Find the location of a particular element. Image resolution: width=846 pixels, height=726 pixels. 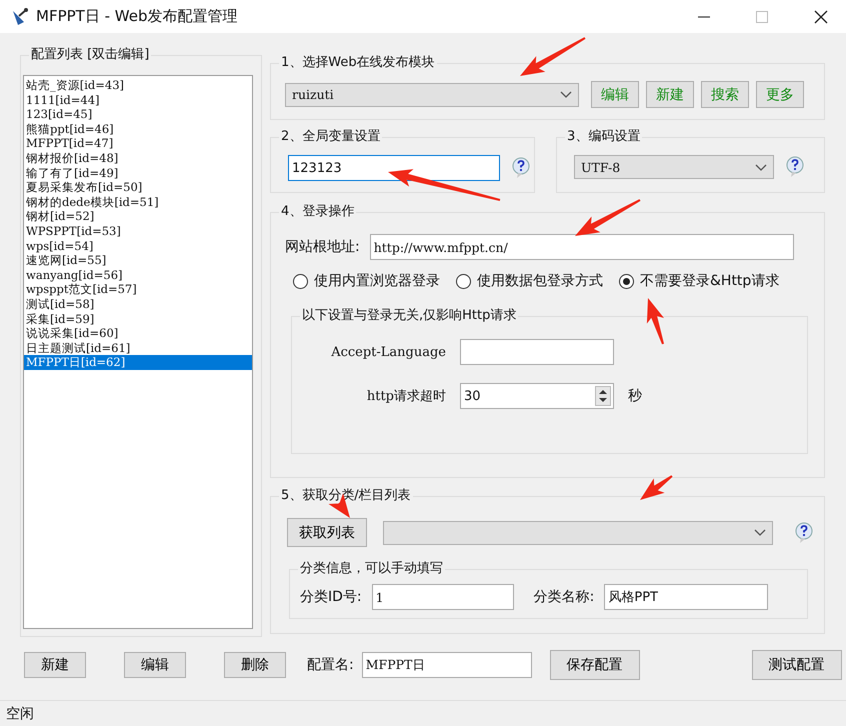

window-title: MFPPT日 - Web发布配置管理 is located at coordinates (137, 16).